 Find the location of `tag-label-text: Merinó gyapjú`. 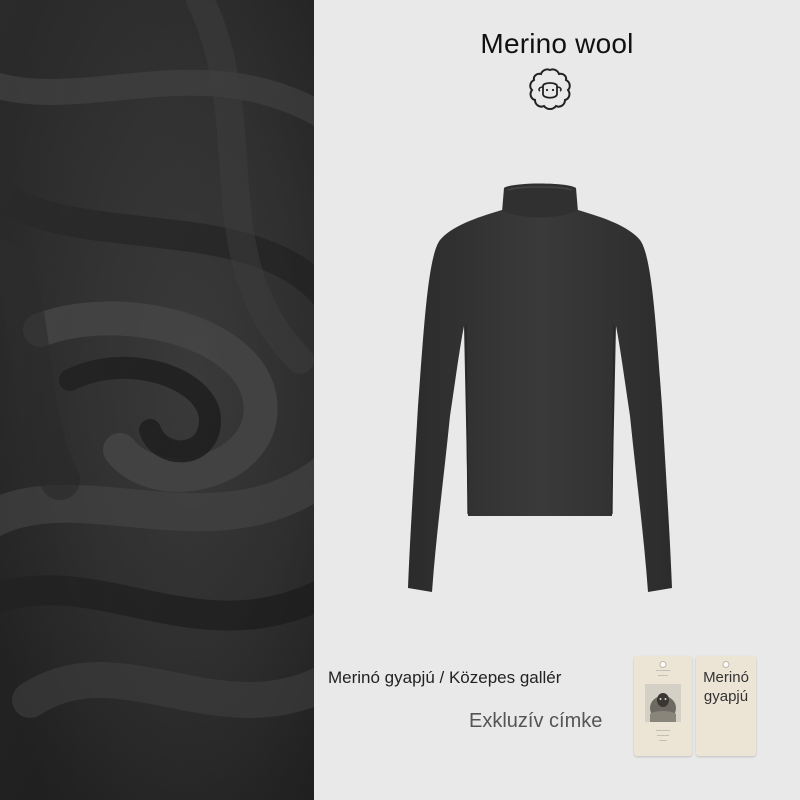

tag-label-text: Merinó gyapjú is located at coordinates (726, 687).